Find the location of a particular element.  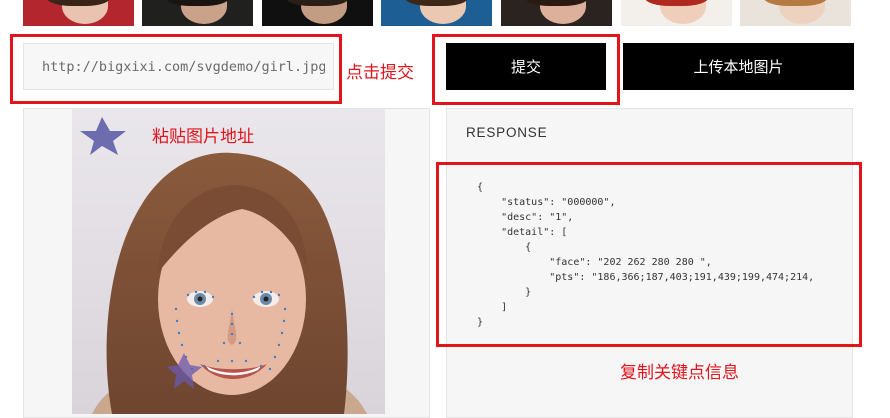

submit-hint-label: 点击提交 is located at coordinates (380, 73).